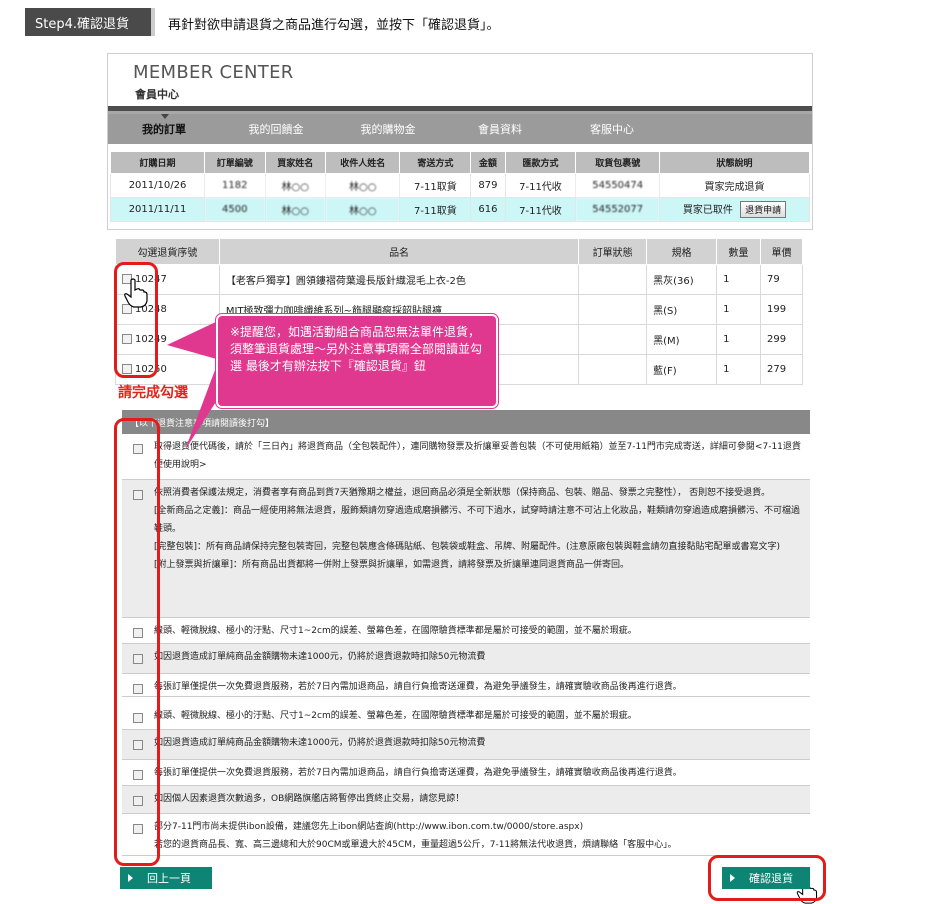  I want to click on step-instruction: 再針對欲申請退貨之商品進行勾選，並按下「確認退貨」。, so click(334, 25).